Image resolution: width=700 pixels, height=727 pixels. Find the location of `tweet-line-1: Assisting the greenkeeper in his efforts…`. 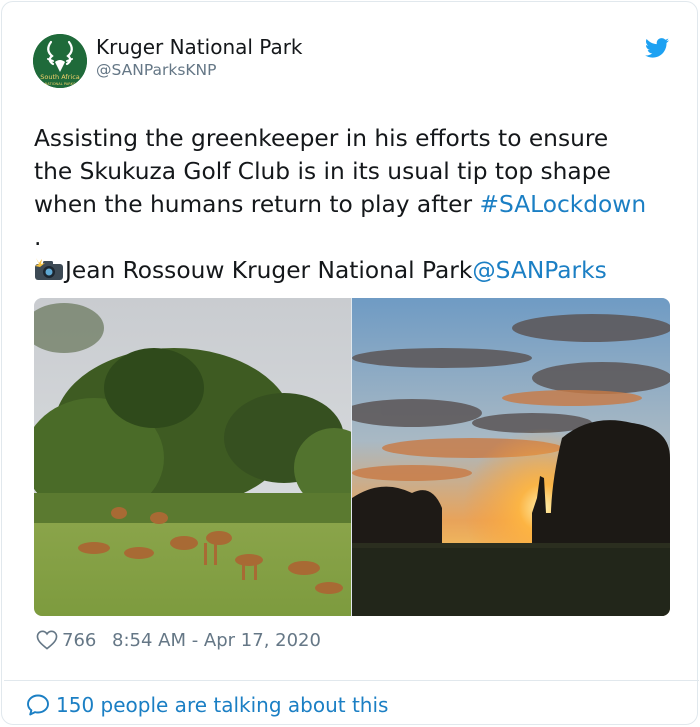

tweet-line-1: Assisting the greenkeeper in his efforts… is located at coordinates (321, 138).